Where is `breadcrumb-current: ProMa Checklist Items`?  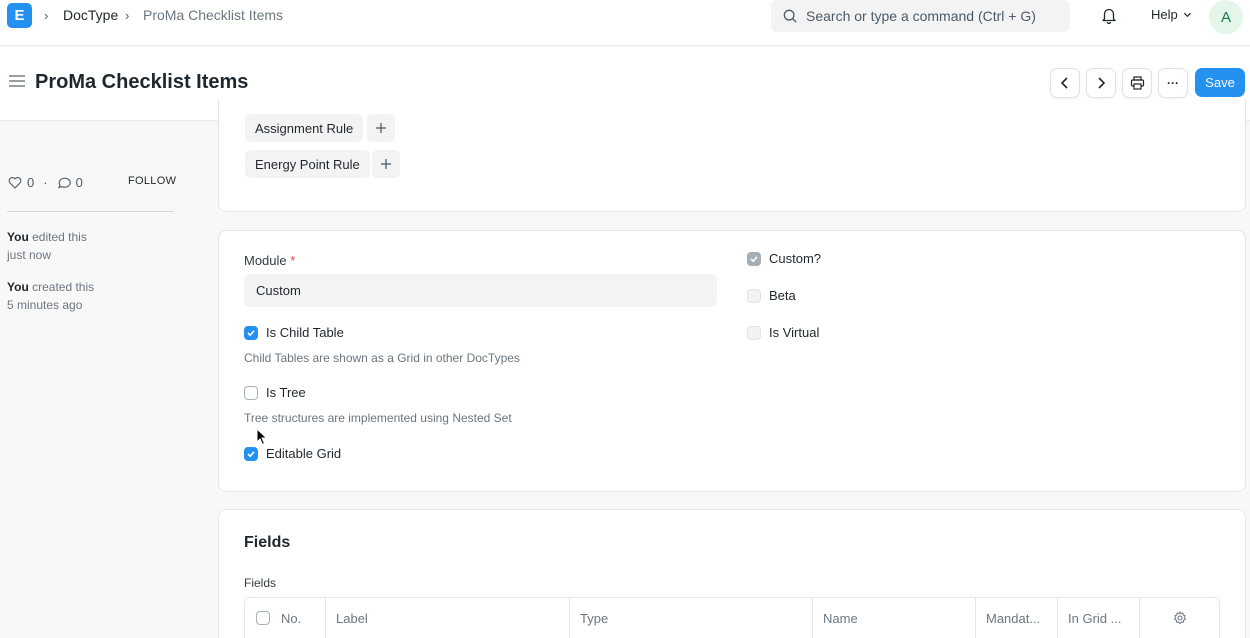
breadcrumb-current: ProMa Checklist Items is located at coordinates (213, 15).